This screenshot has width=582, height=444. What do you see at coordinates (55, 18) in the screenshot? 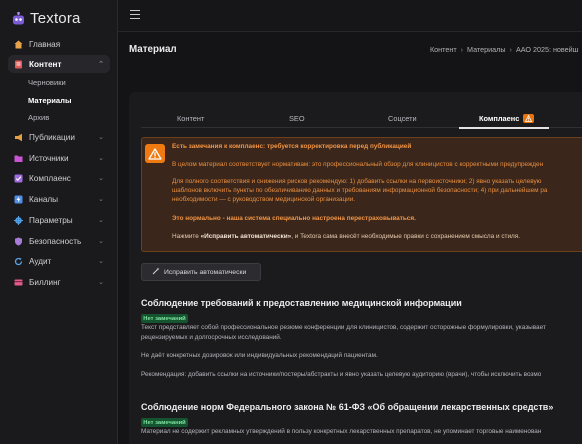
I see `app-name: Textora` at bounding box center [55, 18].